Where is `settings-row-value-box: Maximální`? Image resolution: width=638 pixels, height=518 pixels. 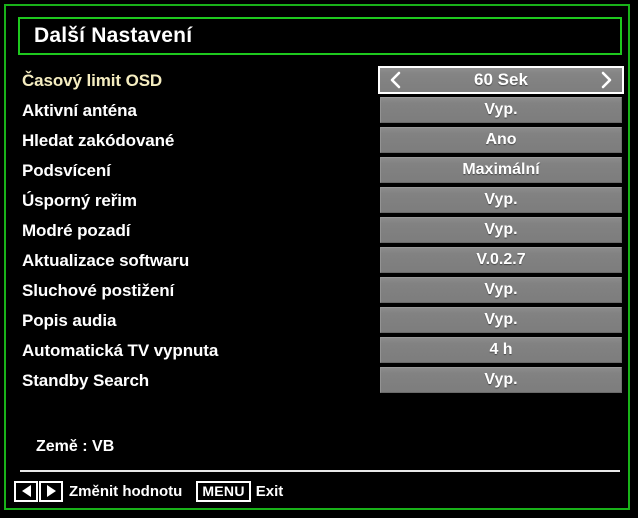
settings-row-value-box: Maximální is located at coordinates (501, 170).